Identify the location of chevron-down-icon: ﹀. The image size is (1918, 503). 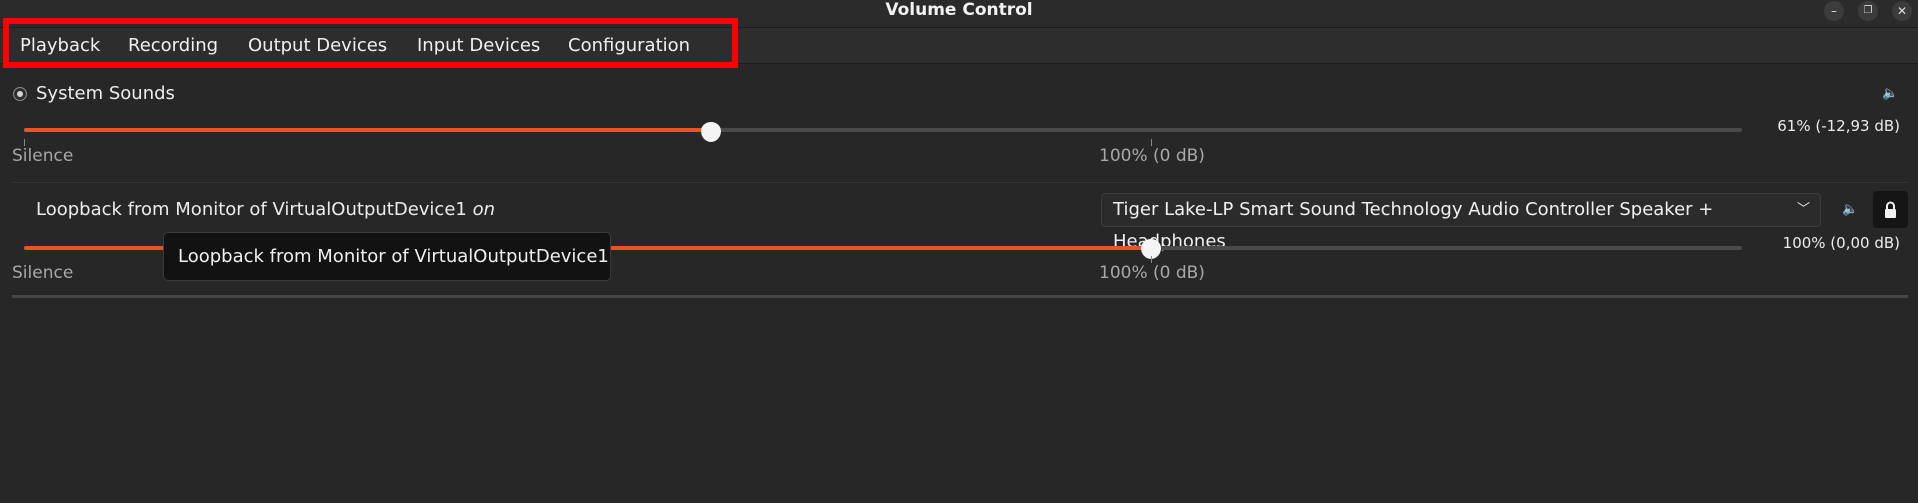
(1803, 209).